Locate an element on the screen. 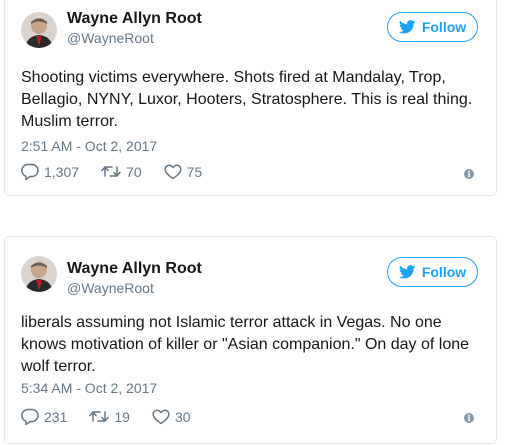  retweet-button: 19 is located at coordinates (109, 417).